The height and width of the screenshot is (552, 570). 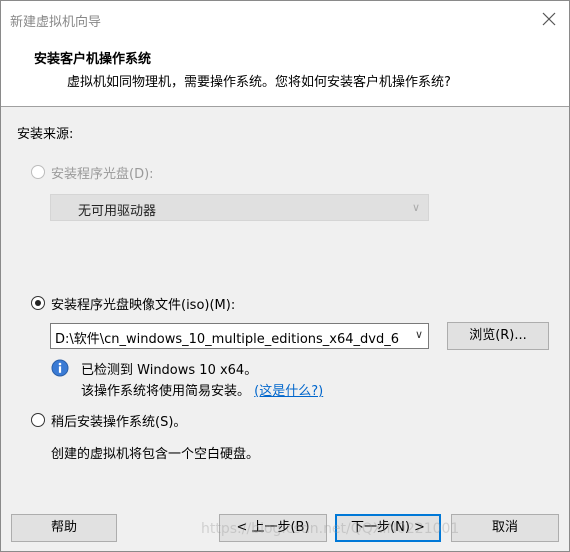 What do you see at coordinates (45, 134) in the screenshot?
I see `install-source-label: 安装来源:` at bounding box center [45, 134].